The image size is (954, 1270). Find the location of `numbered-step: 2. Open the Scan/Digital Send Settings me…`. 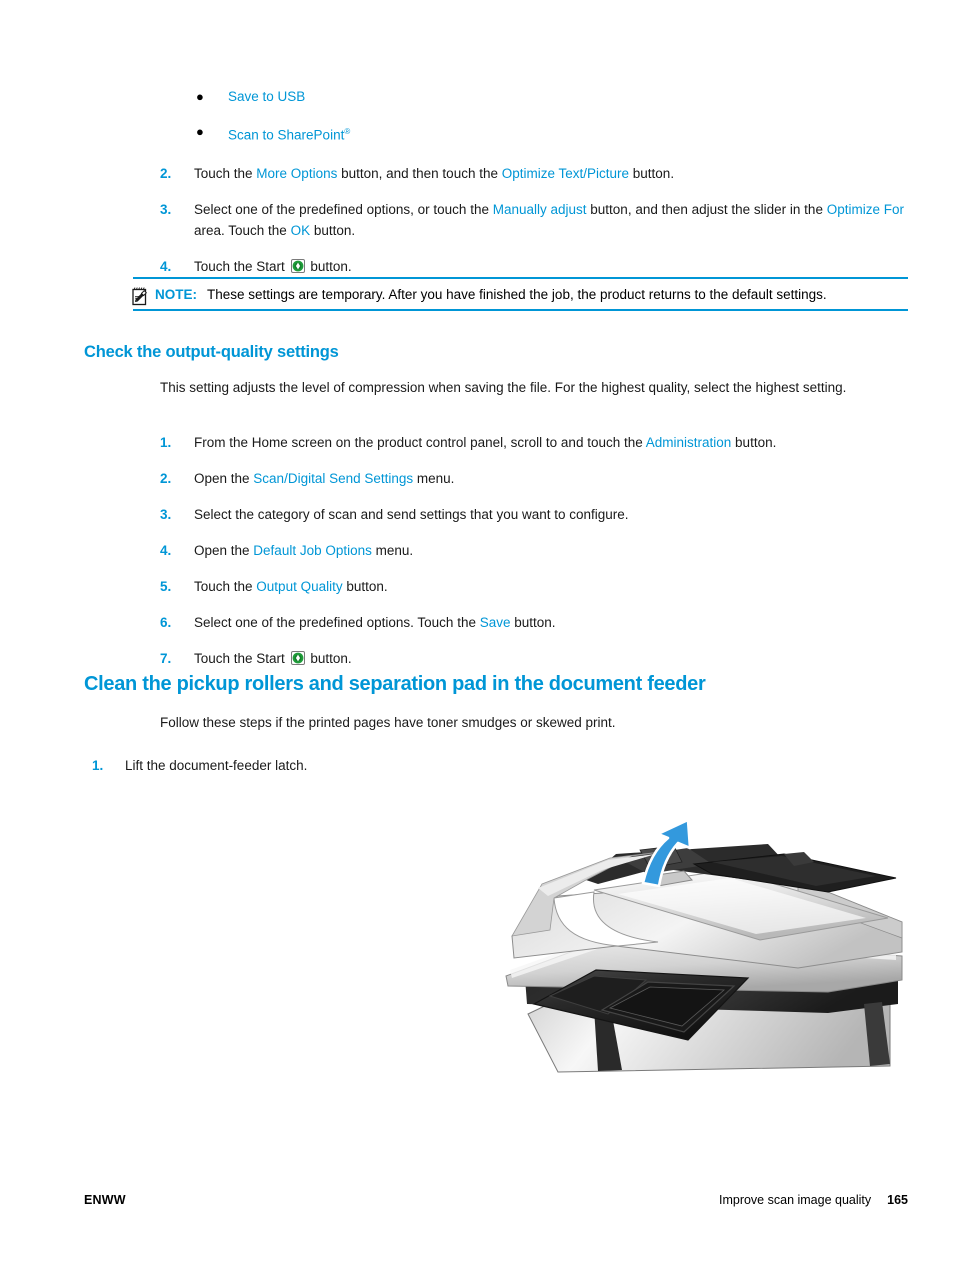

numbered-step: 2. Open the Scan/Digital Send Settings me… is located at coordinates (535, 478).